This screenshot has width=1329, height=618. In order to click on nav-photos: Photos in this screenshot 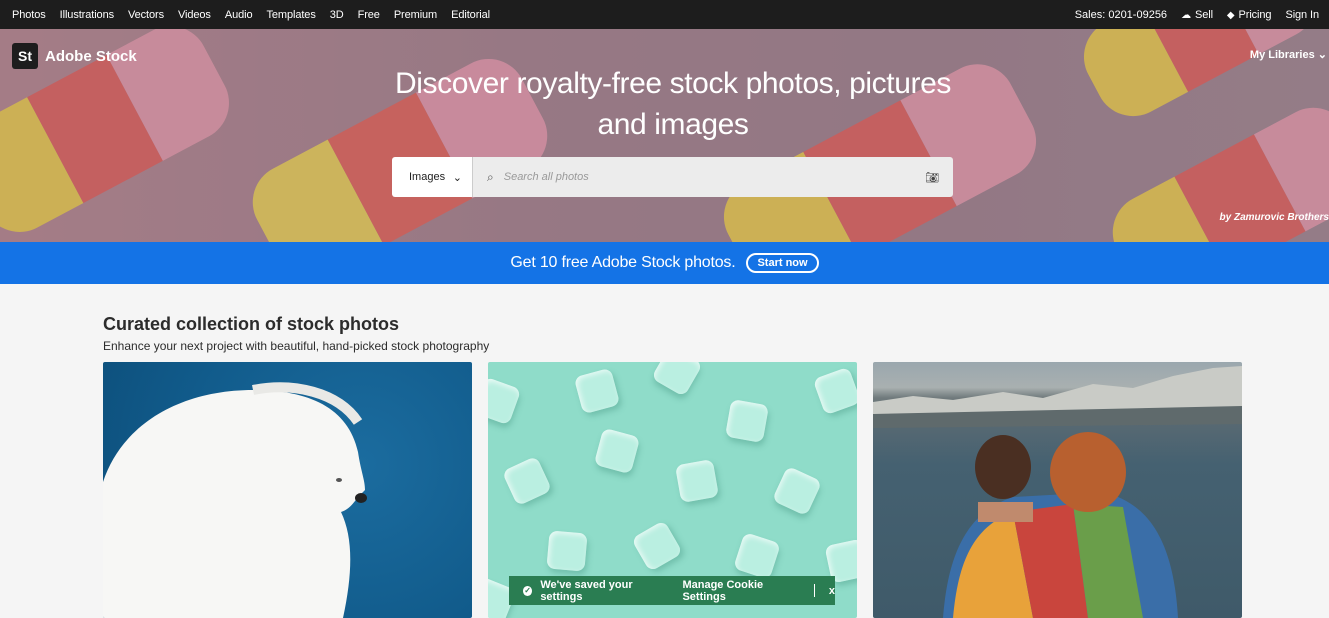, I will do `click(29, 15)`.